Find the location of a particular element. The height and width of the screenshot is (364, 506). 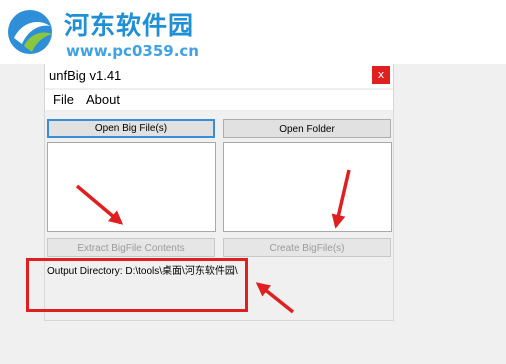

annotation-arrow-output is located at coordinates (275, 298).